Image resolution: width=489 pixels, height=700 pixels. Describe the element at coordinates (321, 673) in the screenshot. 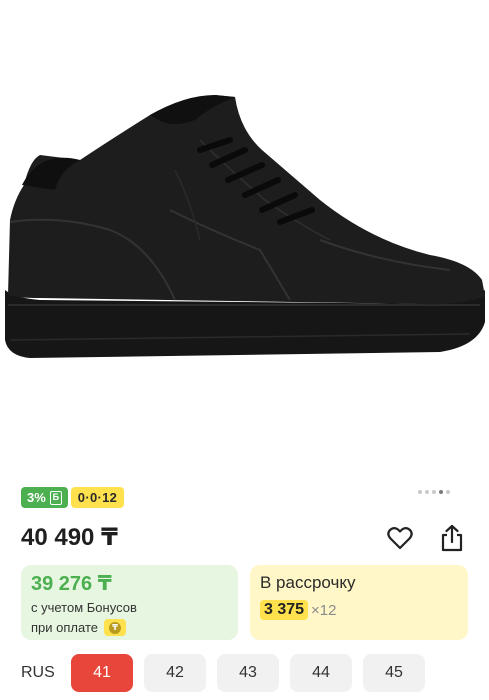

I see `size-option-44: 44` at that location.